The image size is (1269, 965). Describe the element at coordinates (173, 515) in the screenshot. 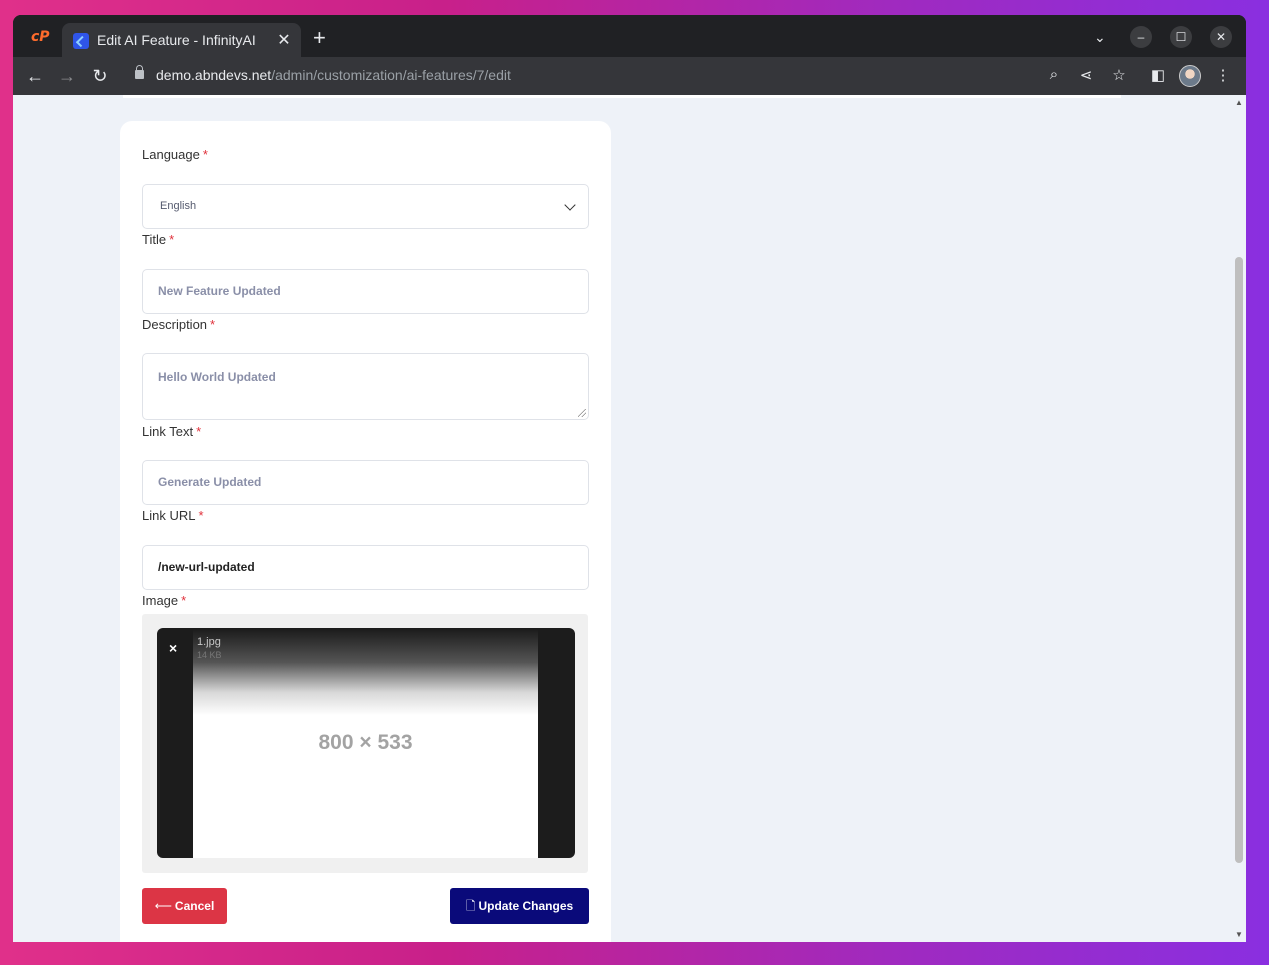

I see `link-url-label: Link URL *` at that location.